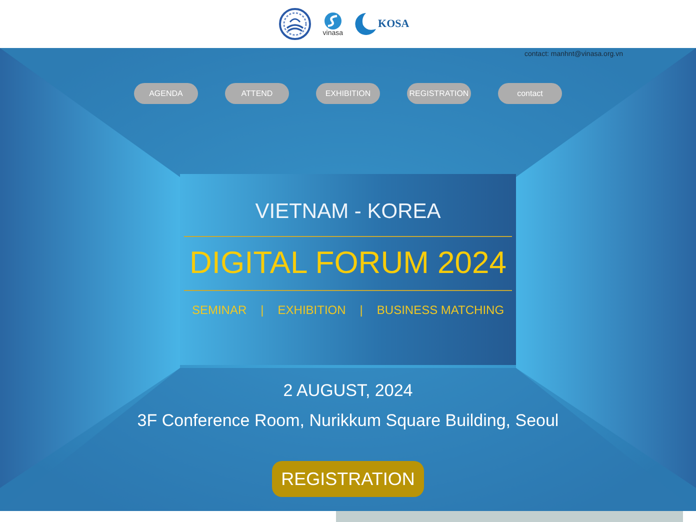 This screenshot has width=696, height=522. I want to click on topic-label: BUSINESS MATCHING, so click(440, 310).